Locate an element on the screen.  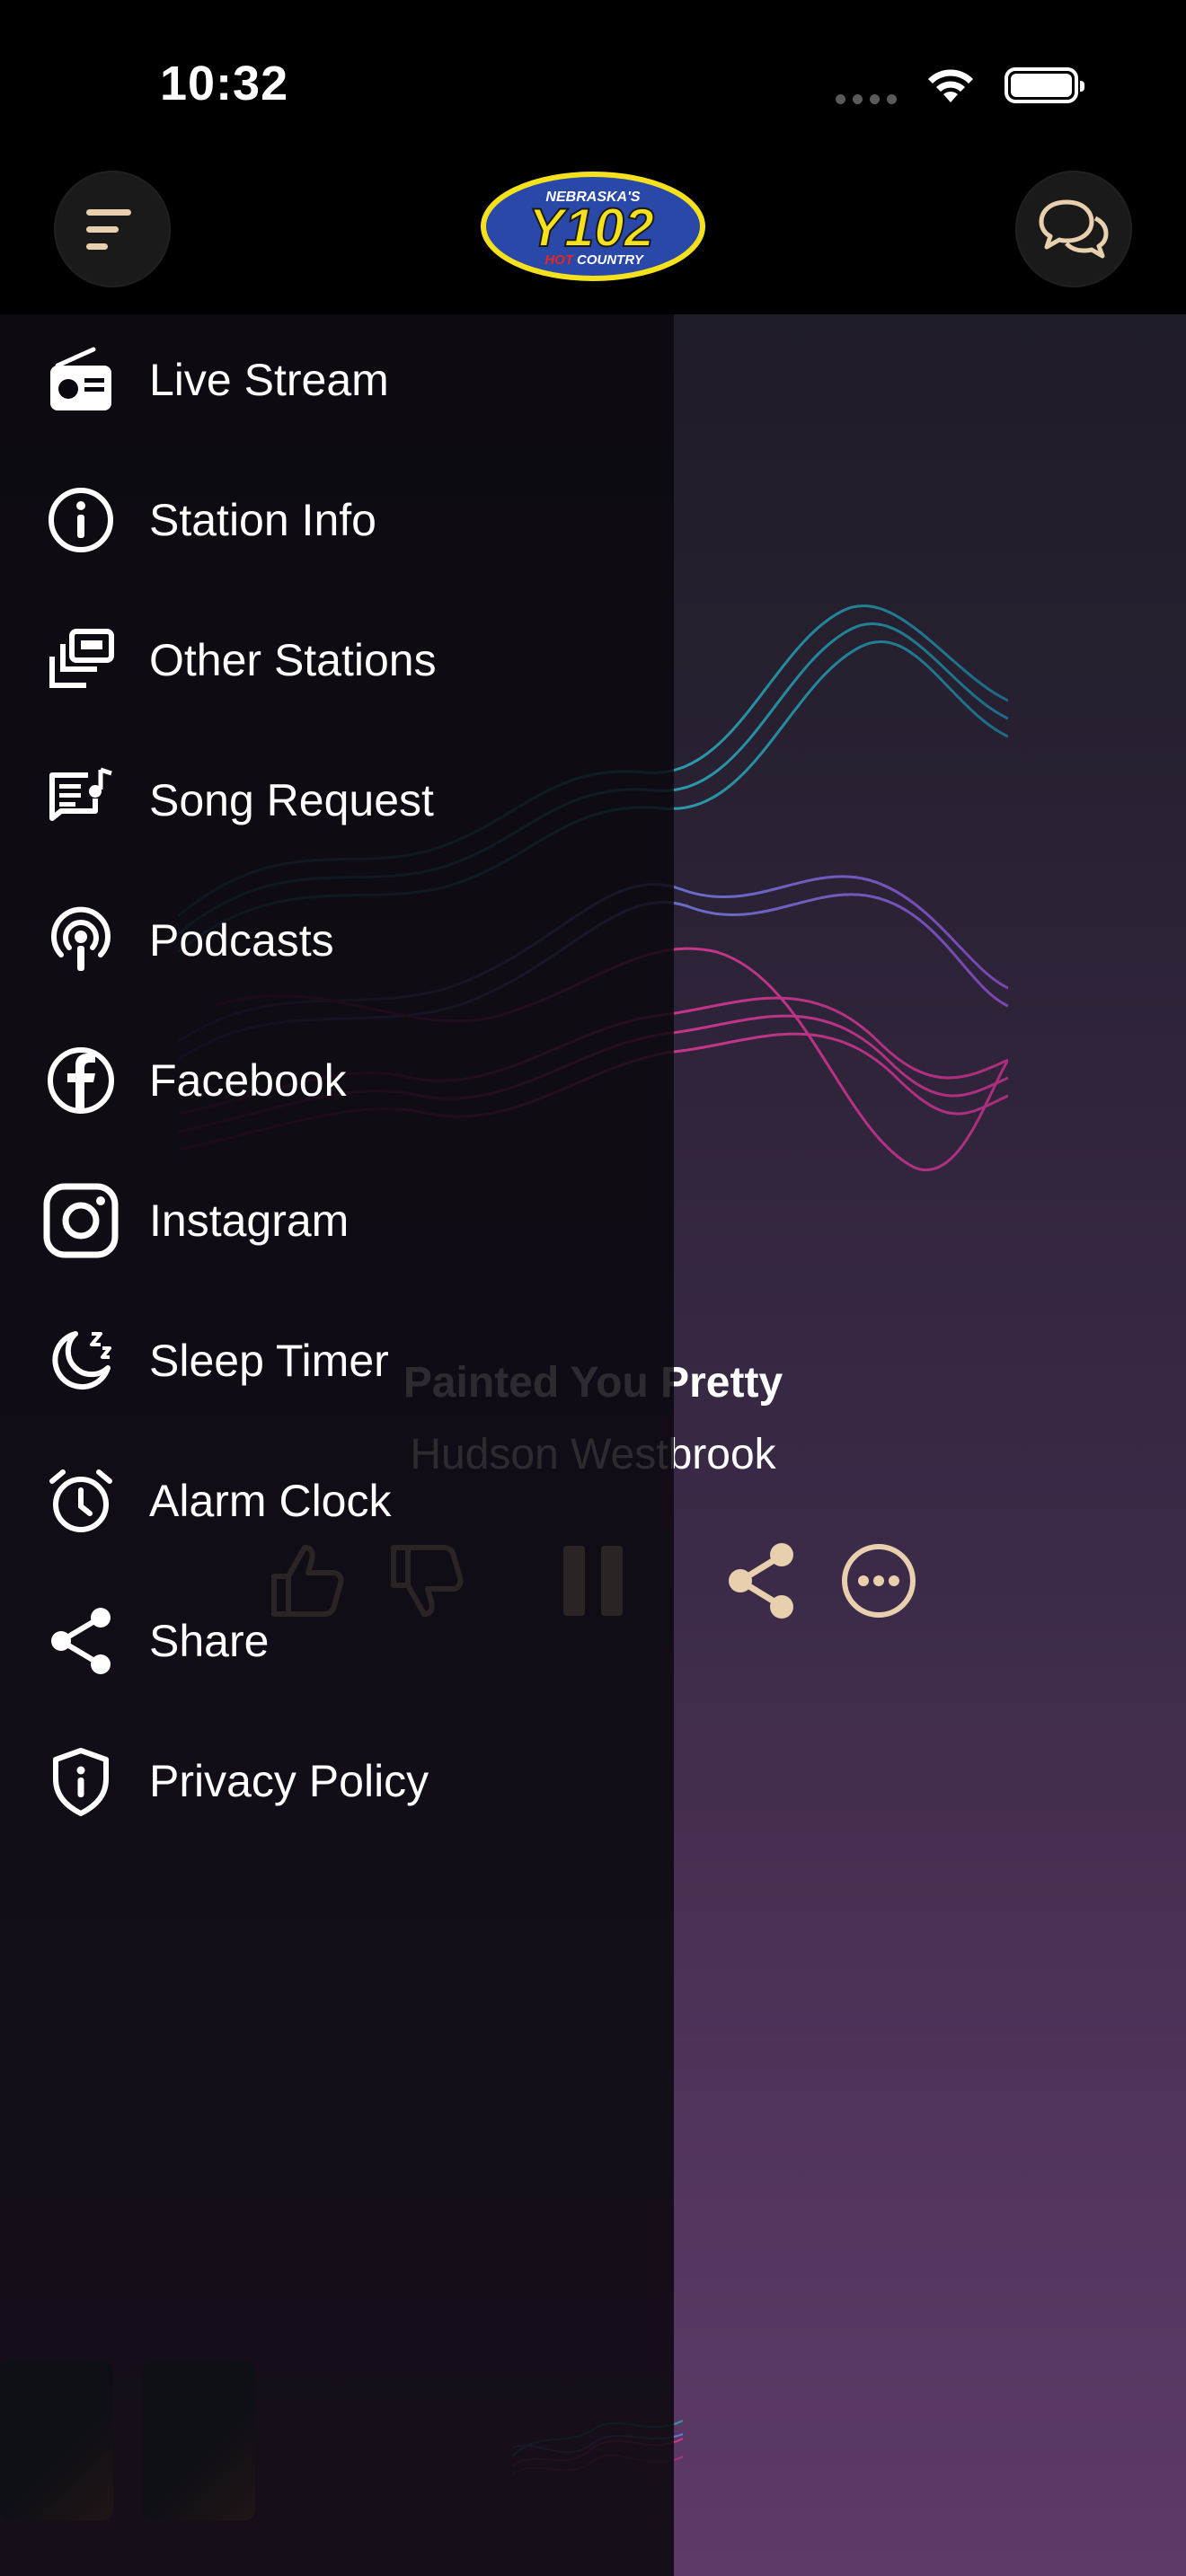
shield-icon is located at coordinates (81, 1781).